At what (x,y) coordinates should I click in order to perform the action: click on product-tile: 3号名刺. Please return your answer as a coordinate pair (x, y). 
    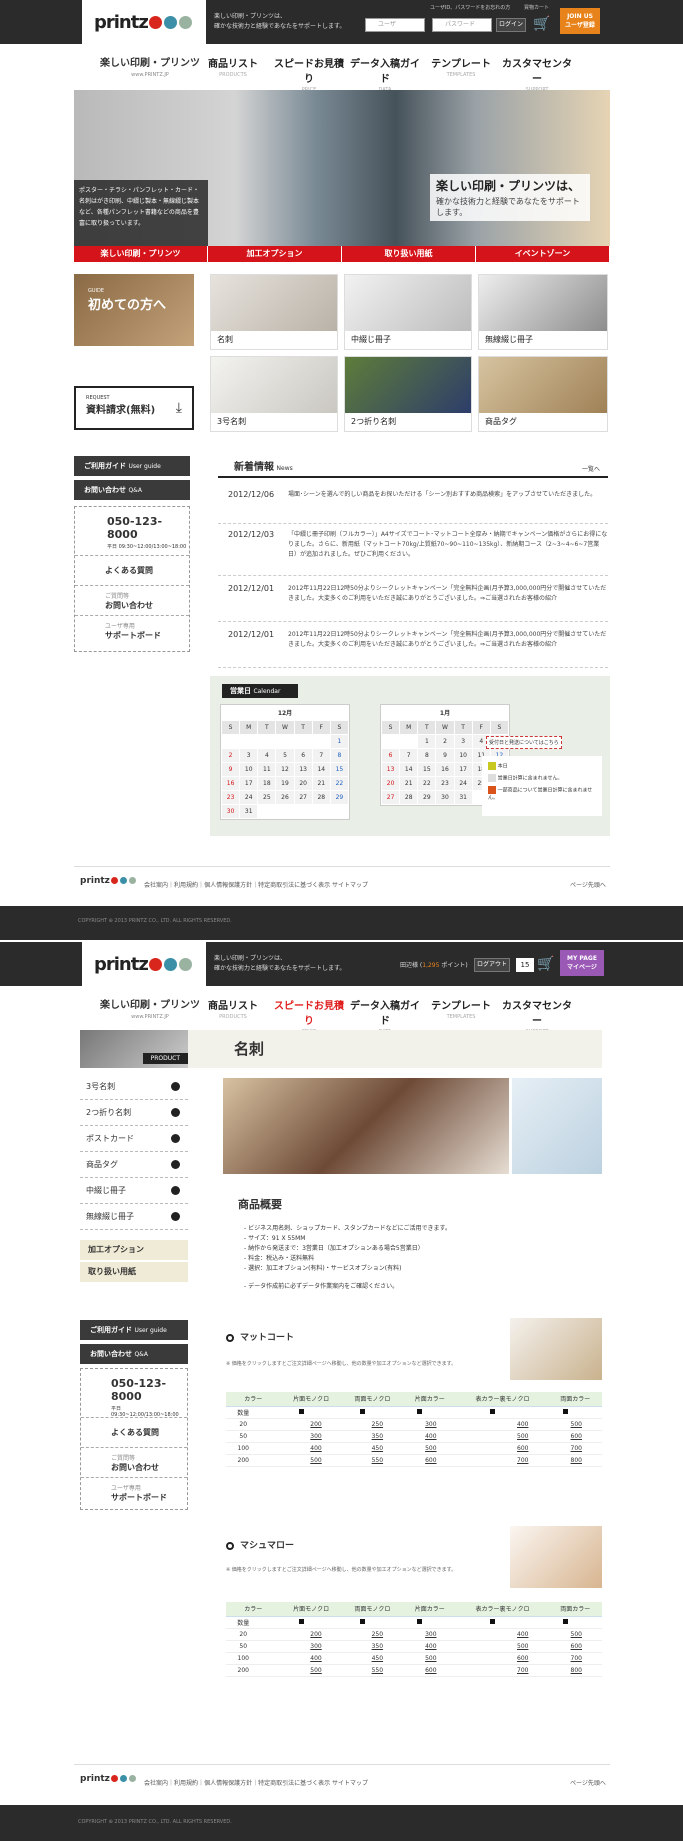
    Looking at the image, I should click on (274, 394).